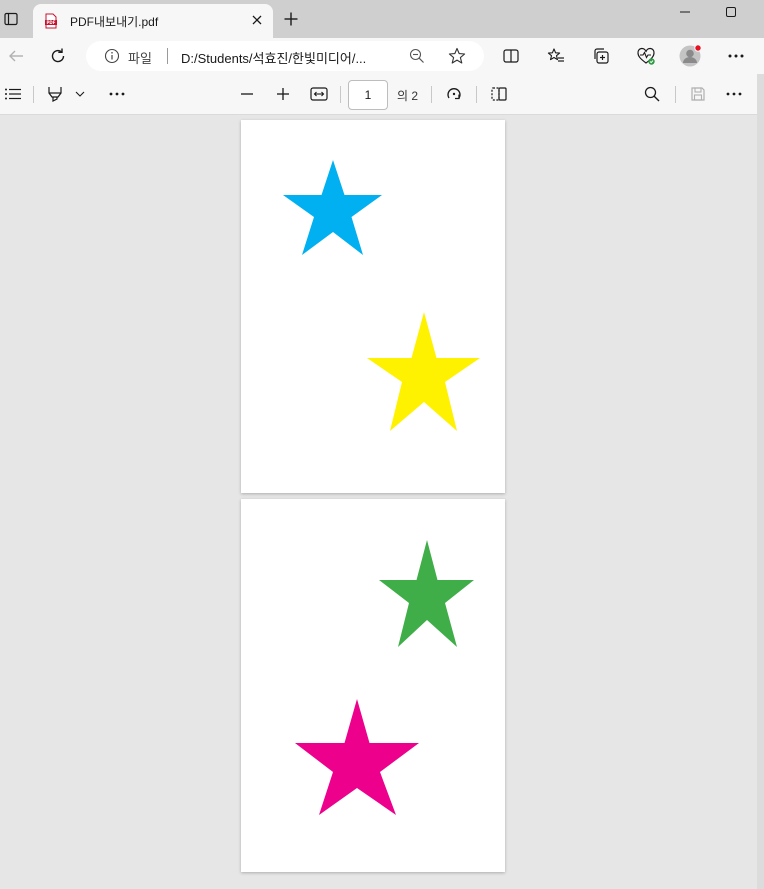  What do you see at coordinates (417, 56) in the screenshot?
I see `zoom-out-icon` at bounding box center [417, 56].